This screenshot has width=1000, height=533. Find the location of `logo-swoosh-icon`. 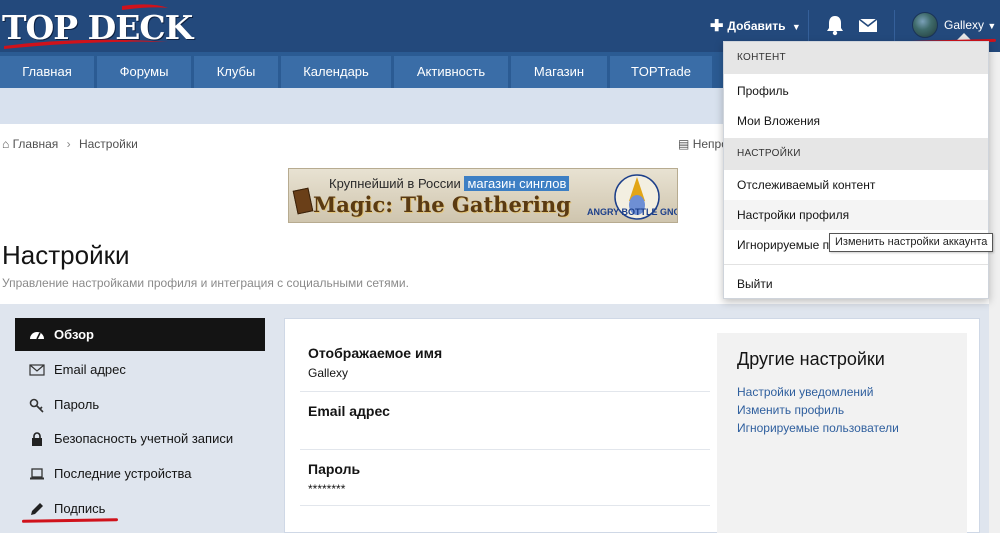

logo-swoosh-icon is located at coordinates (86, 26).